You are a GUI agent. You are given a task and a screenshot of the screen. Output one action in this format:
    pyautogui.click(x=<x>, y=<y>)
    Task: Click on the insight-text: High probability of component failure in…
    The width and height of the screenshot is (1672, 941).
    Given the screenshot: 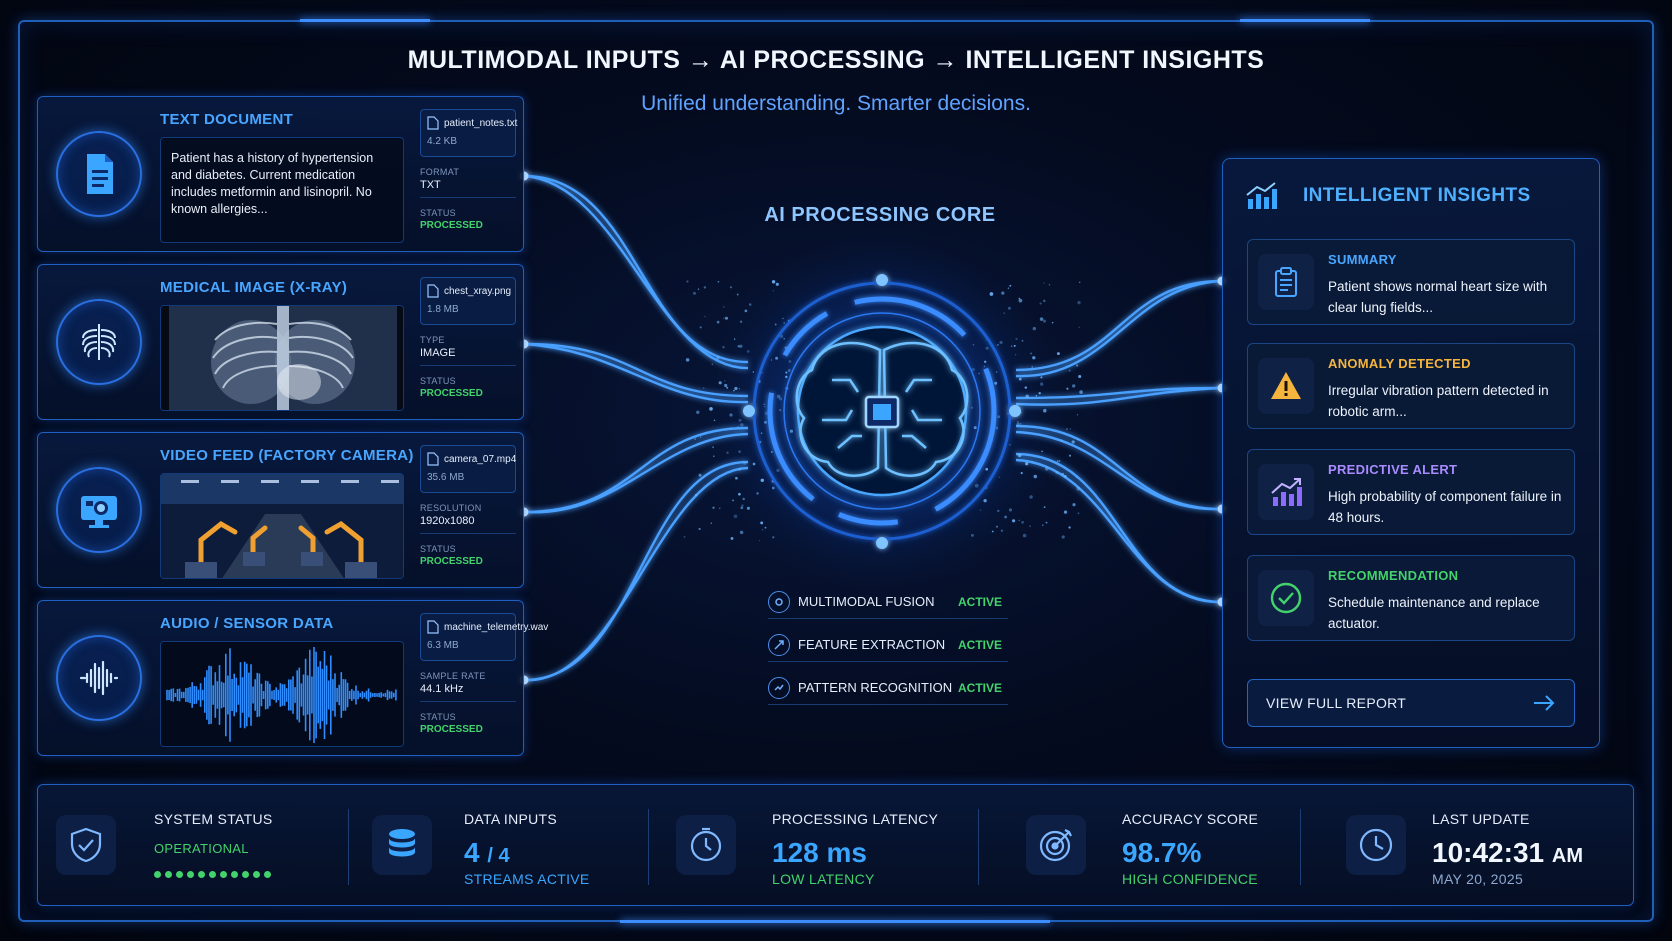 What is the action you would take?
    pyautogui.click(x=1445, y=507)
    